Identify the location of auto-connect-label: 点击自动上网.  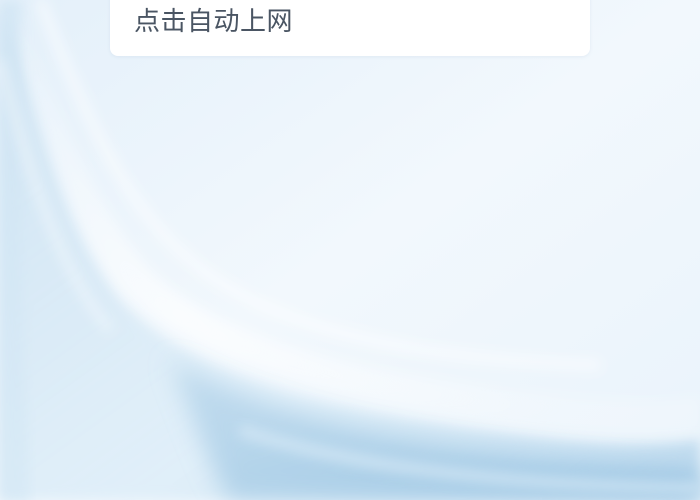
(214, 22).